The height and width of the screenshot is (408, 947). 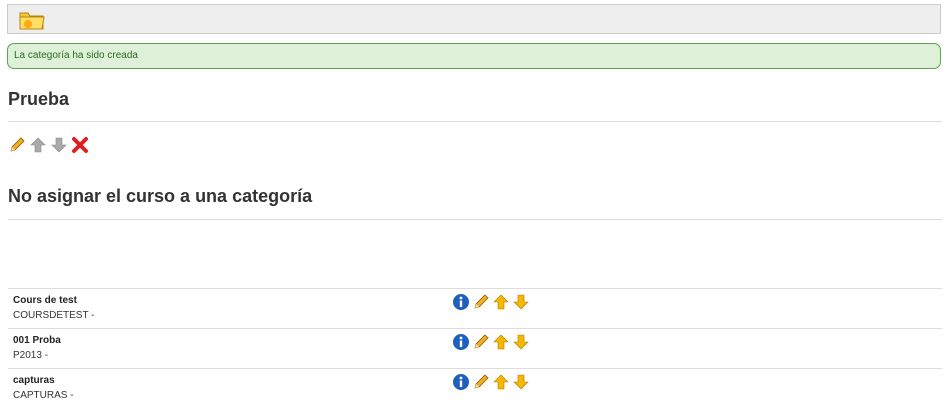 I want to click on category-title: Prueba, so click(x=475, y=105).